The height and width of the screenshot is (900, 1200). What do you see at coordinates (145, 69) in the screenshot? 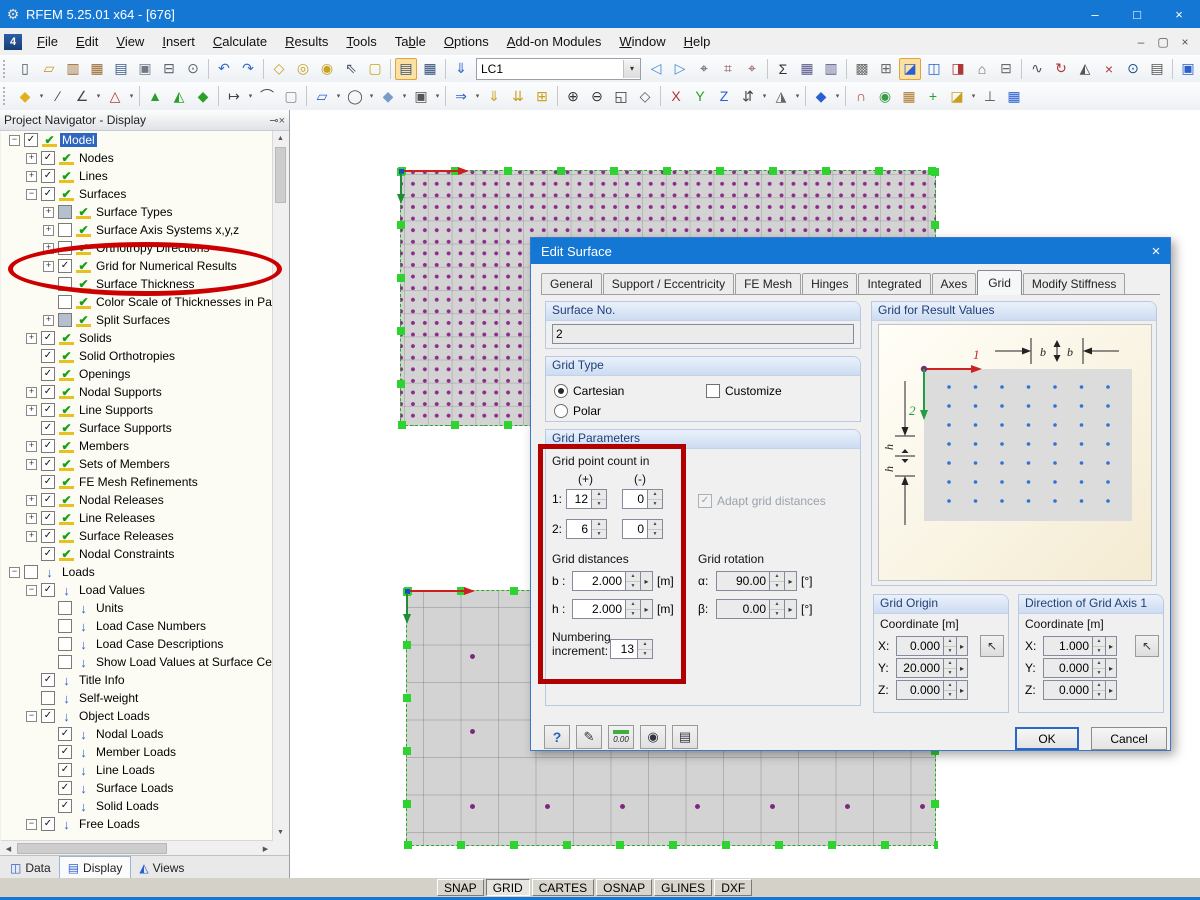
I see `clipboard-icon: ▣` at bounding box center [145, 69].